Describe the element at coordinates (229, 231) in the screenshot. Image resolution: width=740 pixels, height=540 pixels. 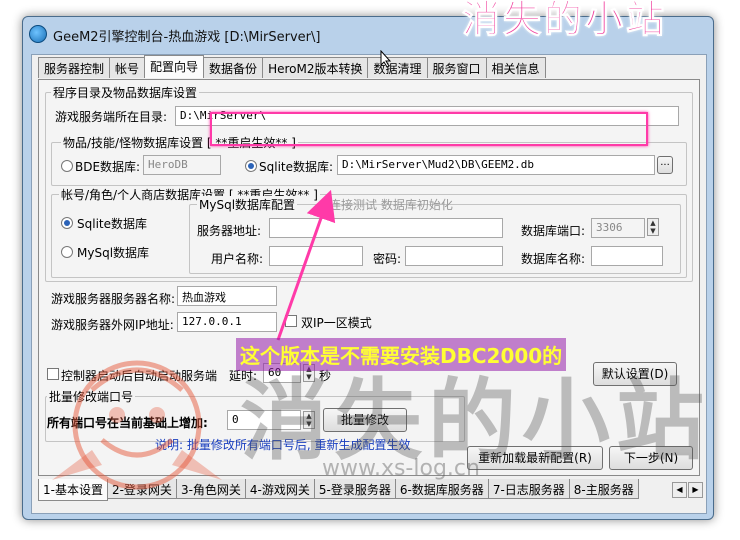
I see `server-addr-label: 服务器地址:` at that location.